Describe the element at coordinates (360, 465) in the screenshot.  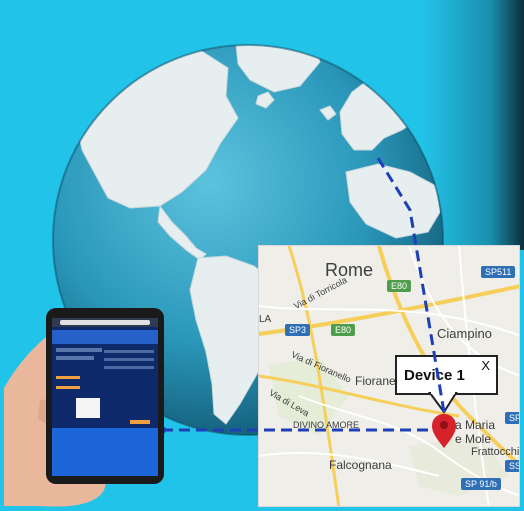
I see `map-label-falcognana: Falcognana` at that location.